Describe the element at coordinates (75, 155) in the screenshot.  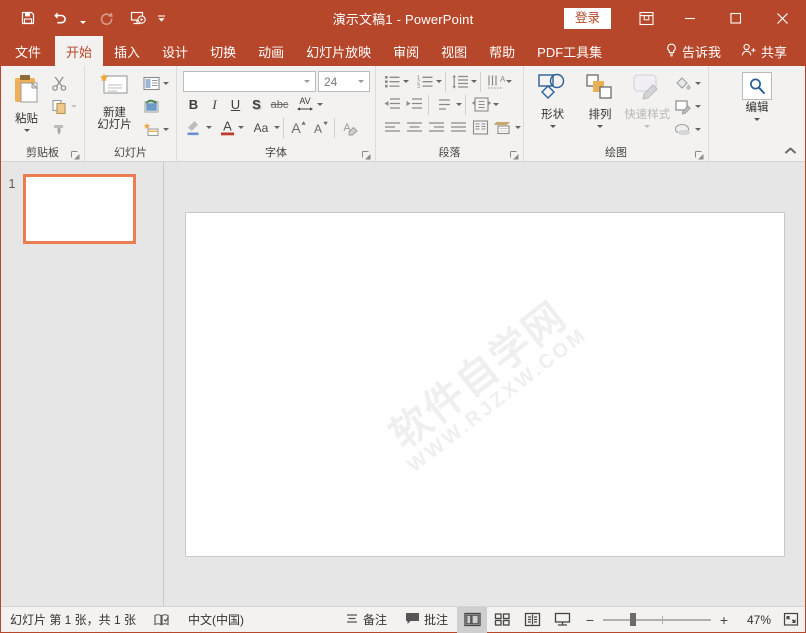
I see `clipboard-dialog-launcher` at that location.